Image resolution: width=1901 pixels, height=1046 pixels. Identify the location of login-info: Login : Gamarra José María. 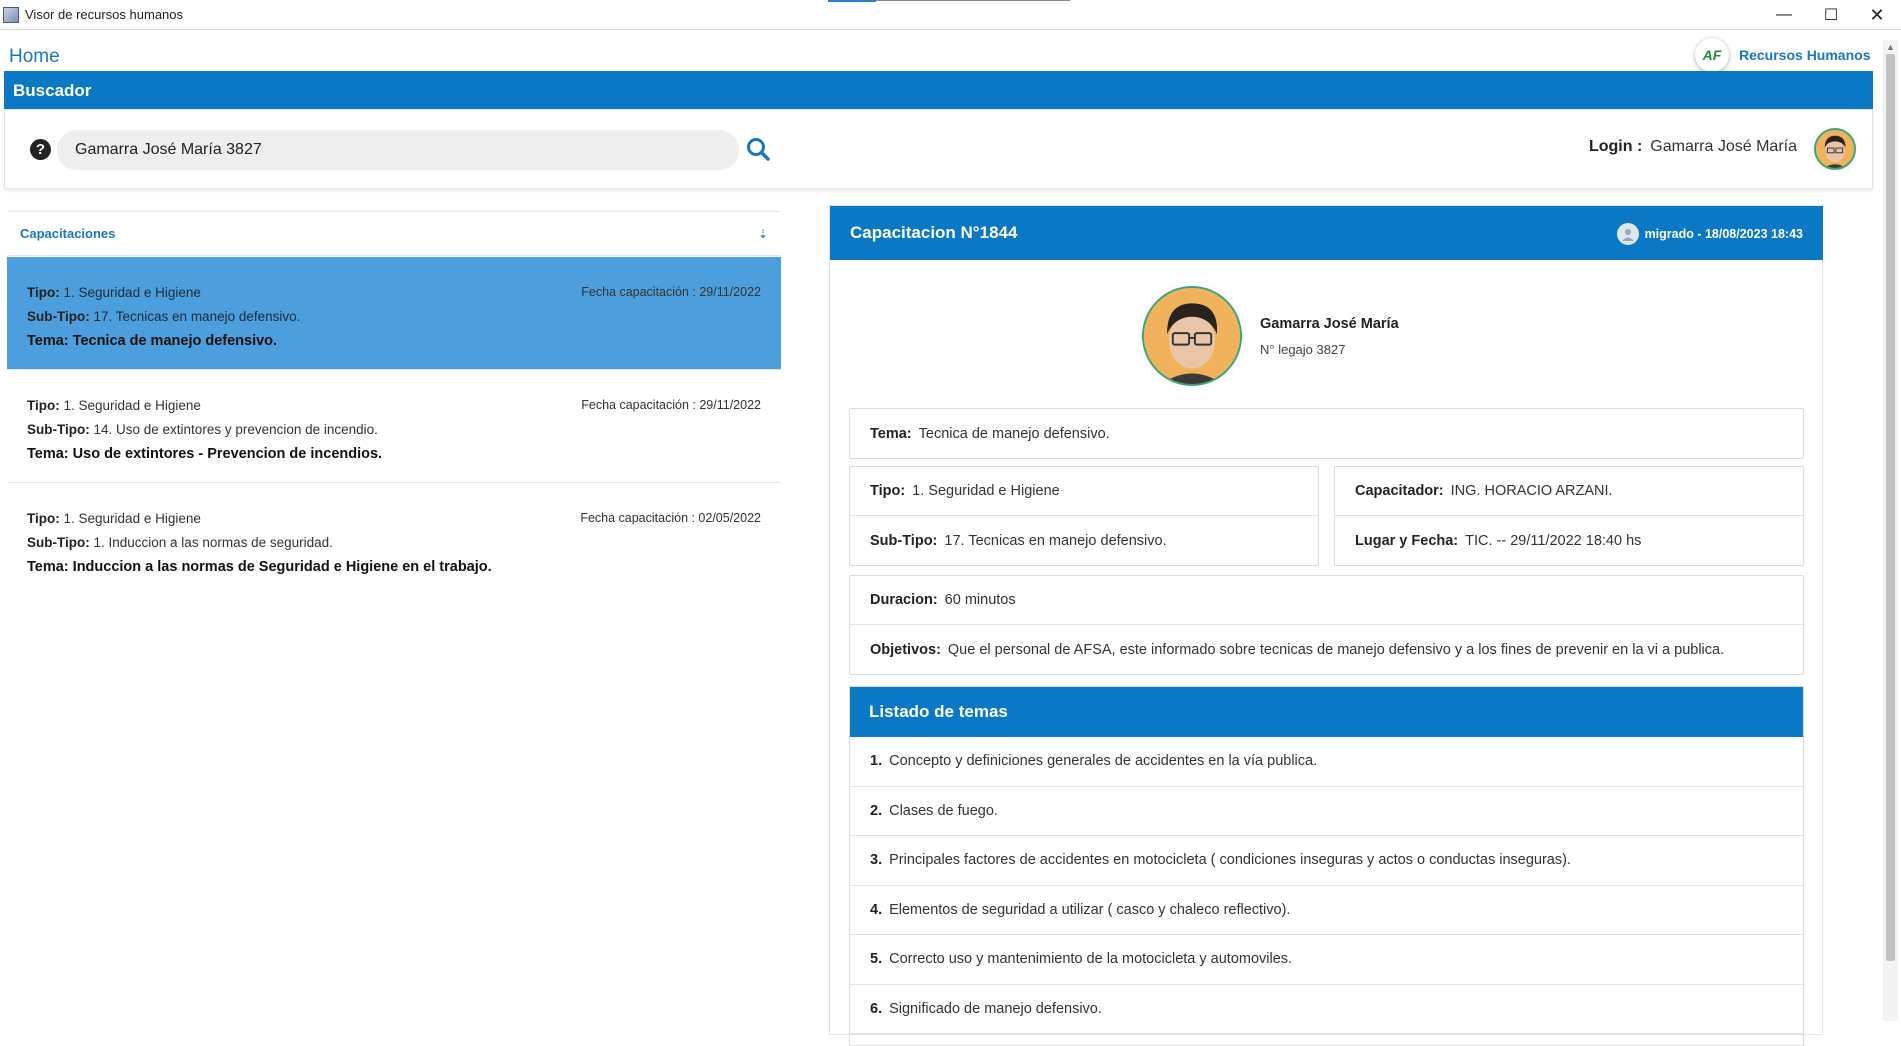
(1693, 147).